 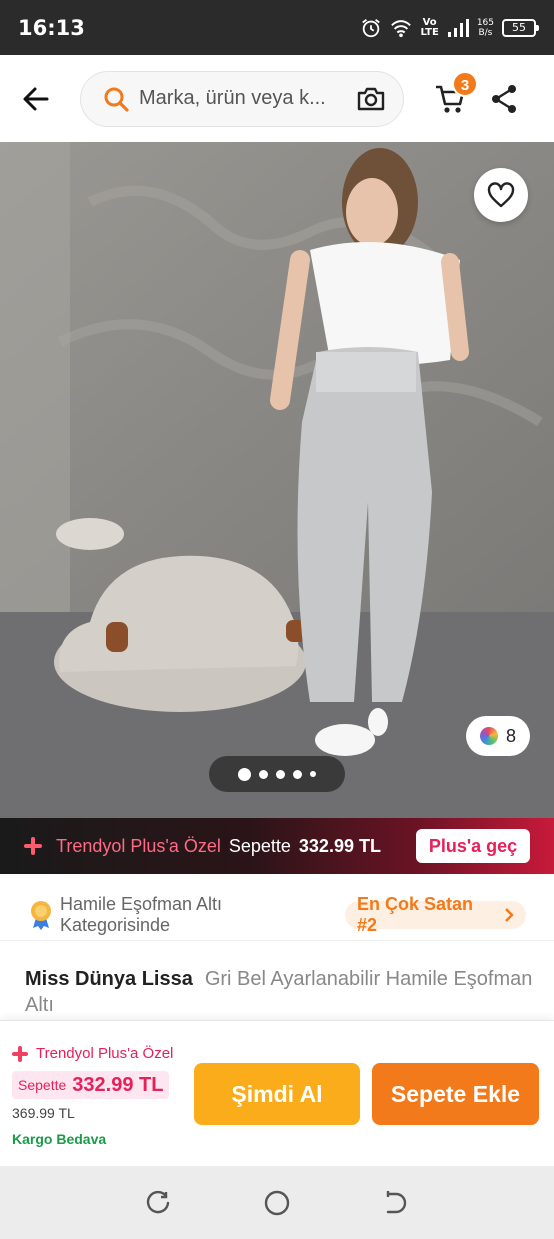 I want to click on status-bar: 16:13 Vo LTE 165 B/s 55, so click(x=277, y=27).